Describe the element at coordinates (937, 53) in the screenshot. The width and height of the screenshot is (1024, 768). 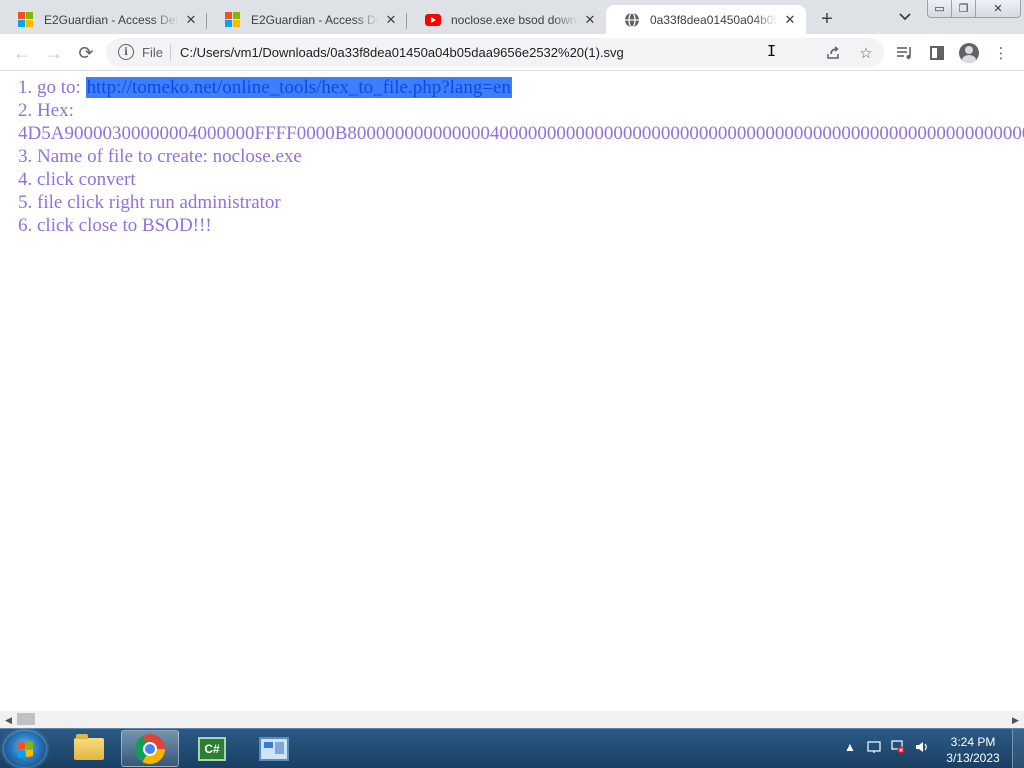
I see `side-panel-icon` at that location.